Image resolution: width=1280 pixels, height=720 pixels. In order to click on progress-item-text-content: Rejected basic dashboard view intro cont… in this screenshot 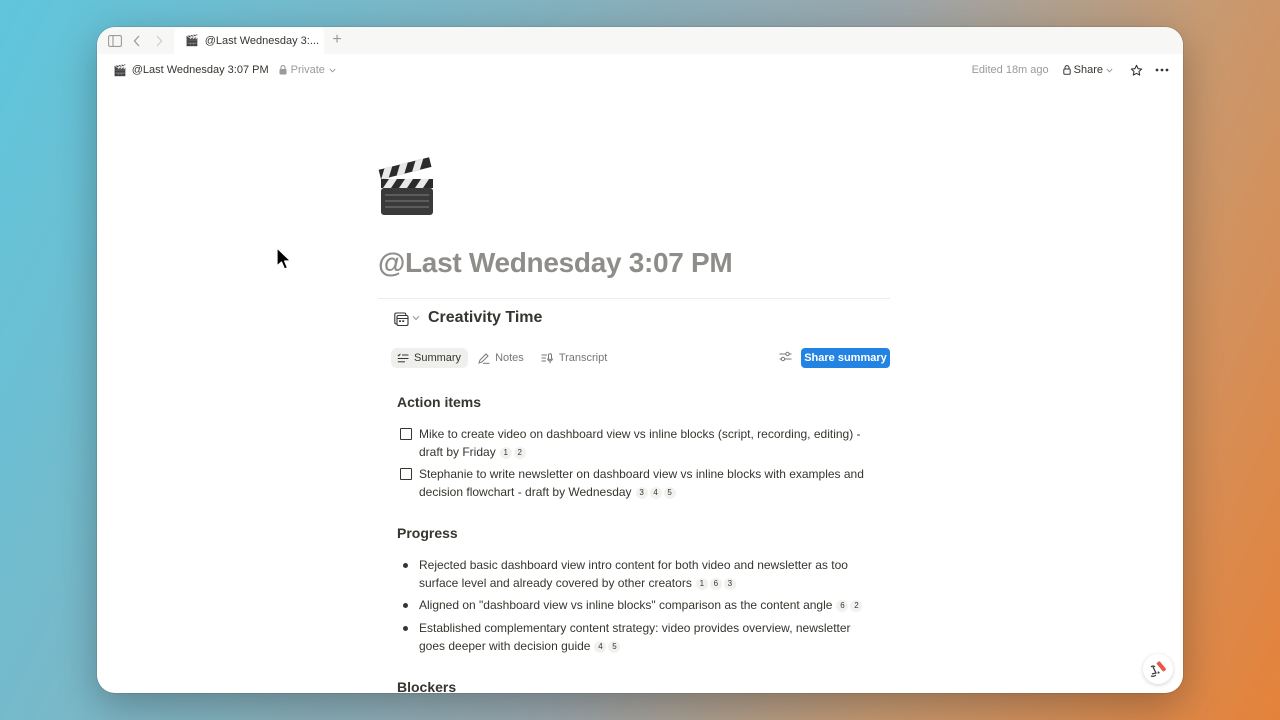, I will do `click(633, 574)`.